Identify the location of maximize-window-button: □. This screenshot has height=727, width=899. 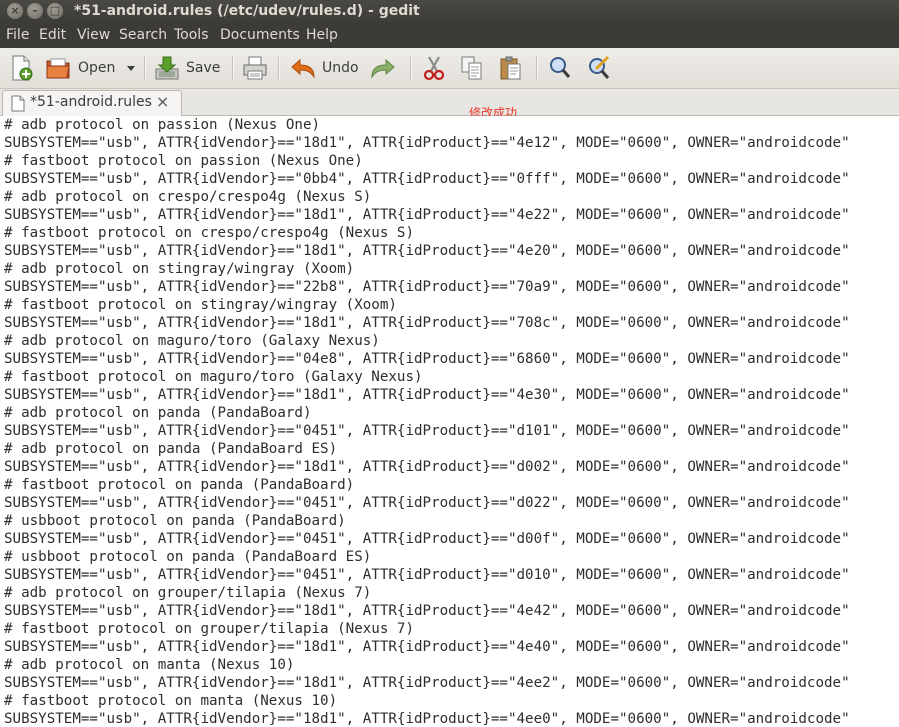
(55, 11).